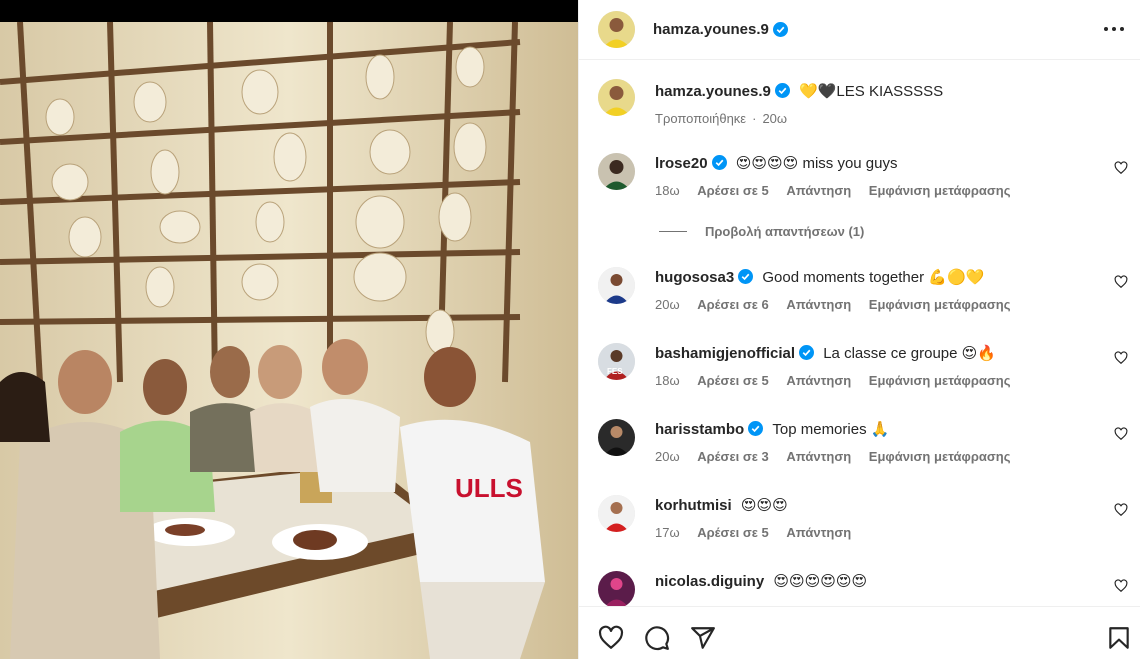 The image size is (1140, 659). I want to click on caption-timestamp: 20ω, so click(774, 118).